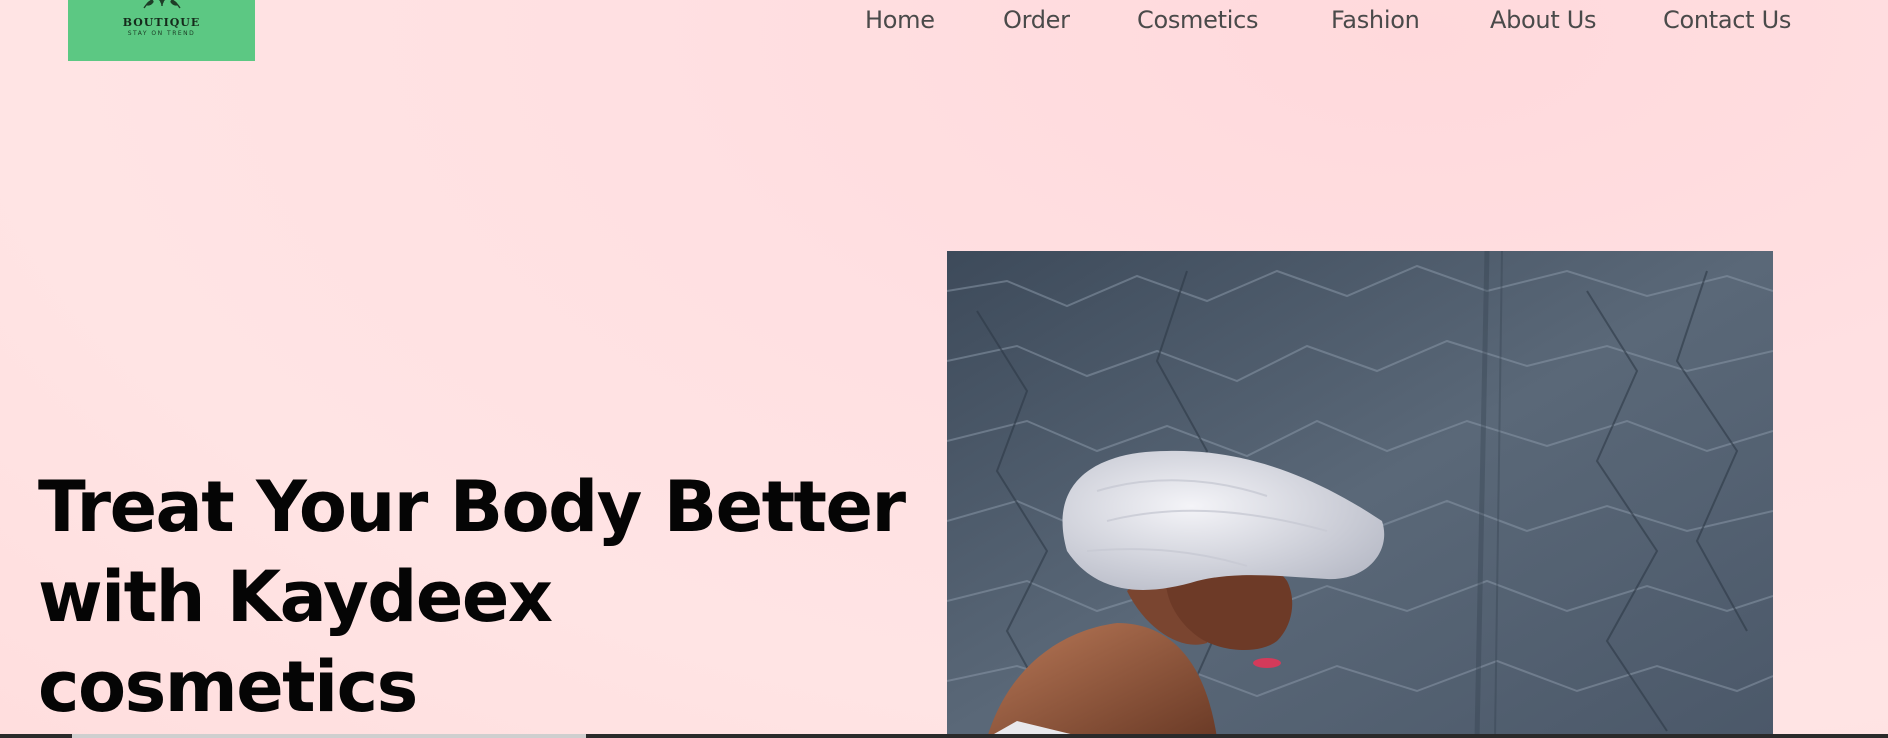  Describe the element at coordinates (1543, 20) in the screenshot. I see `nav-about-us: About Us` at that location.